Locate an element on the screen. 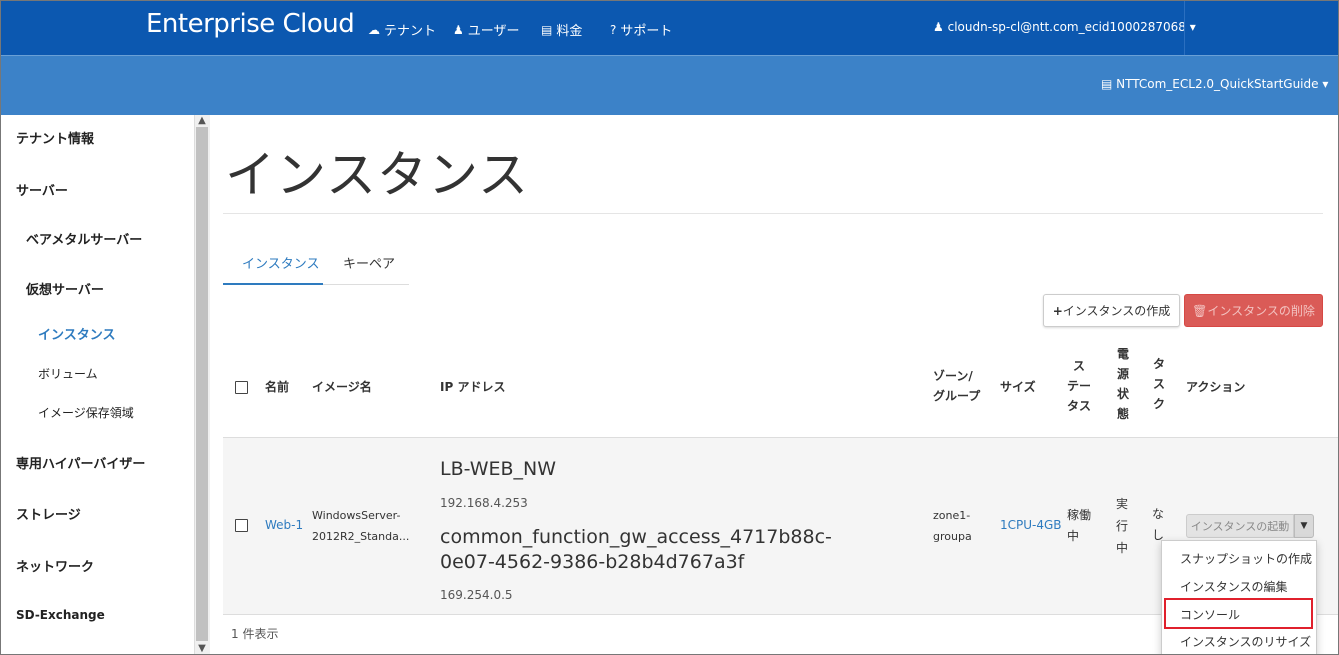  delete-instance-label: インスタンスの削除 is located at coordinates (1261, 311).